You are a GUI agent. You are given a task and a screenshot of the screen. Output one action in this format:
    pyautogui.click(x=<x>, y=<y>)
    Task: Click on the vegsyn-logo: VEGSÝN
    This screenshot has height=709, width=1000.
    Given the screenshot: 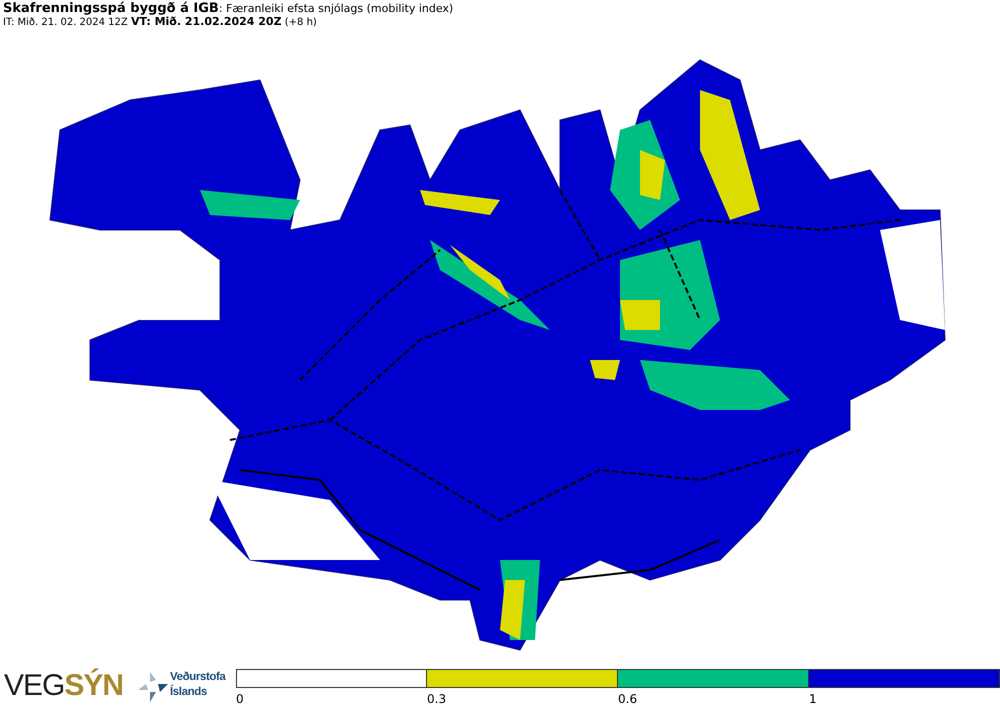 What is the action you would take?
    pyautogui.click(x=63, y=684)
    